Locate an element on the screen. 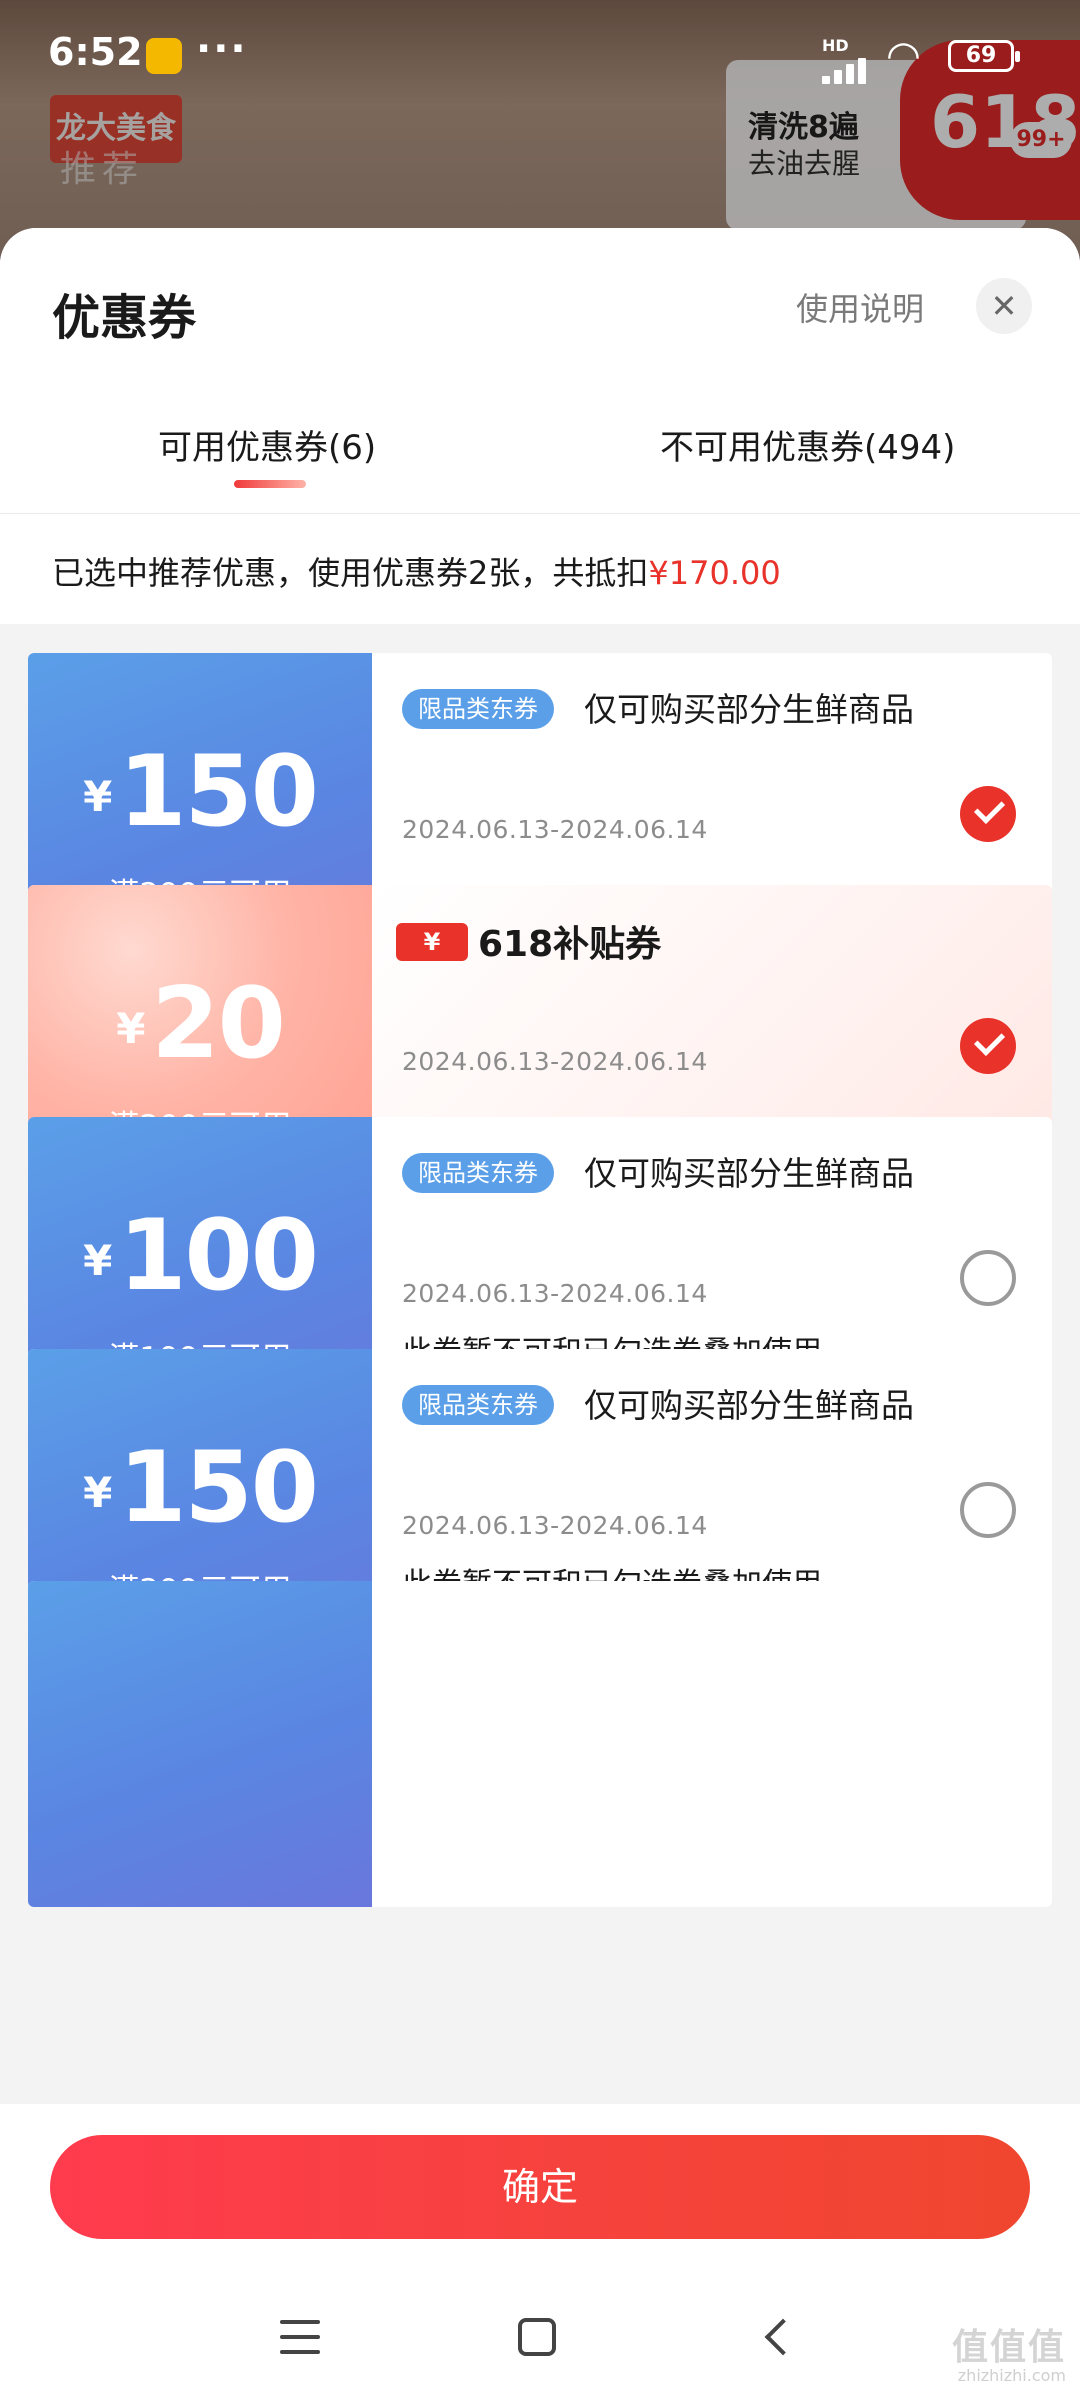 The height and width of the screenshot is (2400, 1080). back-icon is located at coordinates (783, 2337).